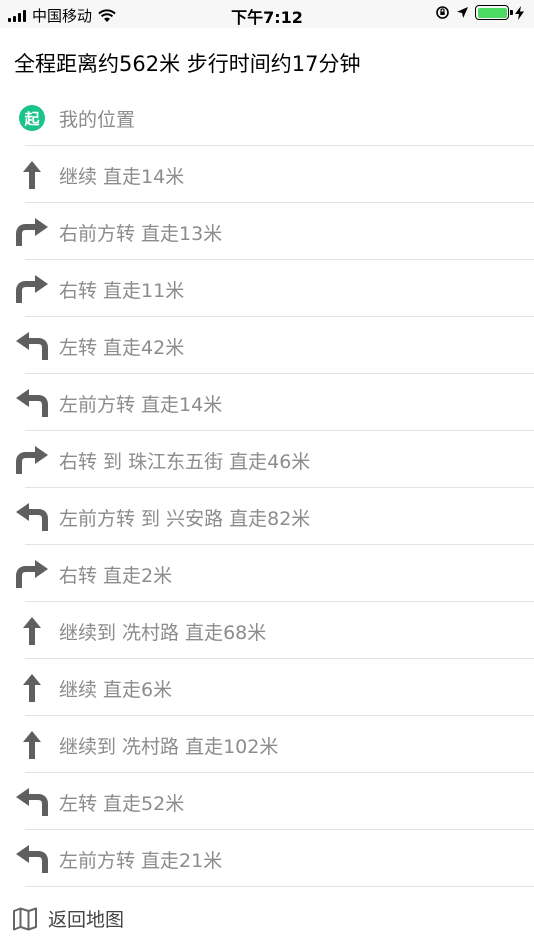  I want to click on rotation-lock-icon, so click(442, 12).